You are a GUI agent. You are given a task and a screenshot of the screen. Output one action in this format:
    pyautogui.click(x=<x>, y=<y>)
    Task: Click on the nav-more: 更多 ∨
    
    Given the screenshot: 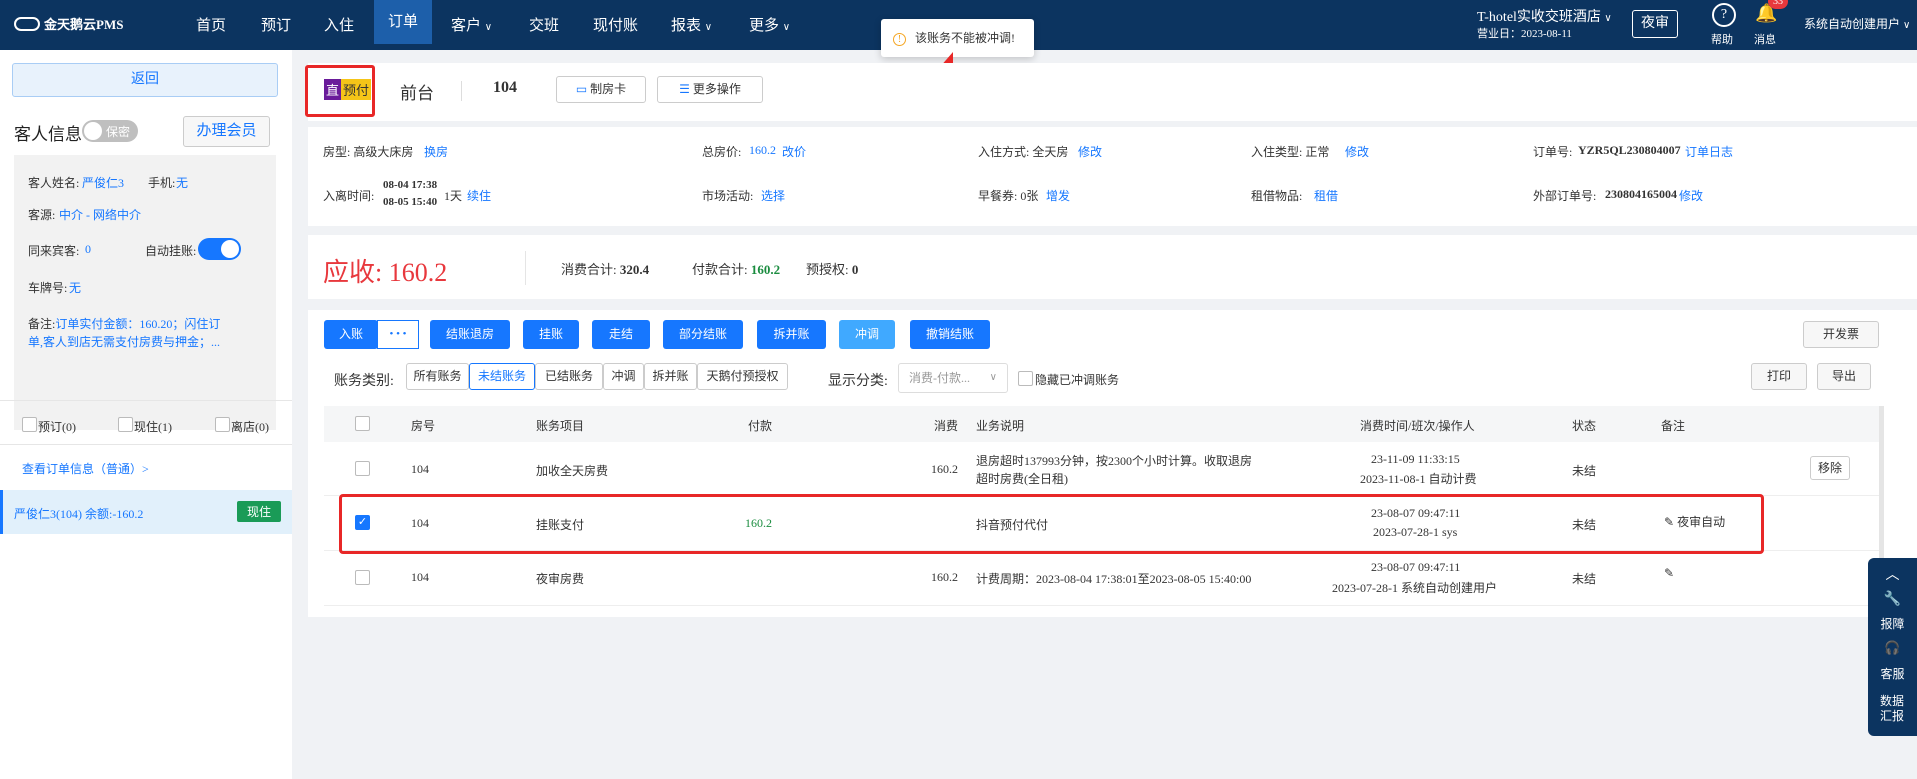 What is the action you would take?
    pyautogui.click(x=769, y=24)
    